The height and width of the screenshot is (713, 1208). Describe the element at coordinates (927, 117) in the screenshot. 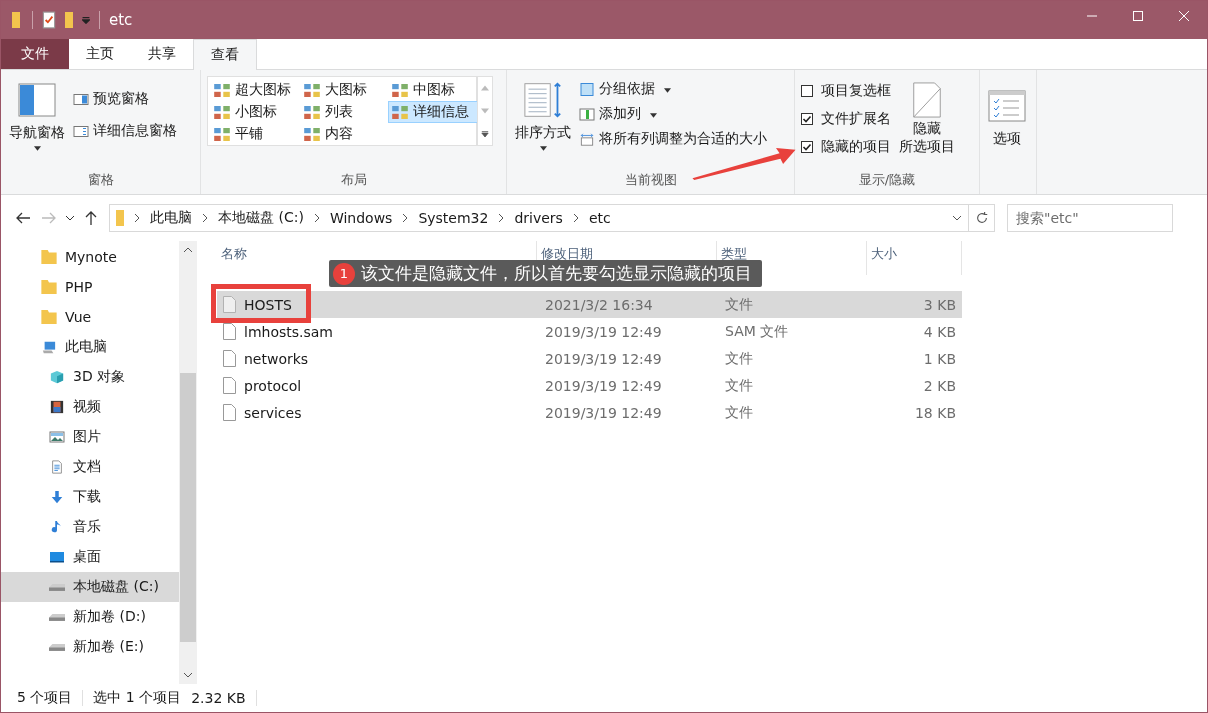

I see `hide-selected-button: 隐藏 所选项目` at that location.